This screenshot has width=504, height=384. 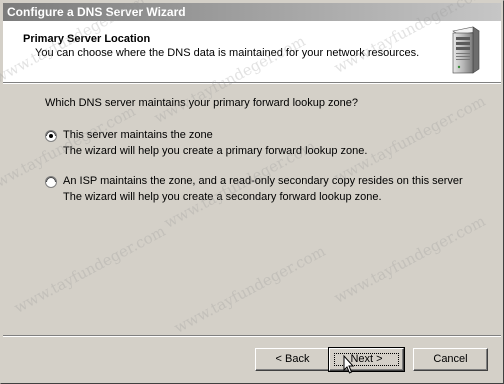 I want to click on page-title: Primary Server Location, so click(x=87, y=39).